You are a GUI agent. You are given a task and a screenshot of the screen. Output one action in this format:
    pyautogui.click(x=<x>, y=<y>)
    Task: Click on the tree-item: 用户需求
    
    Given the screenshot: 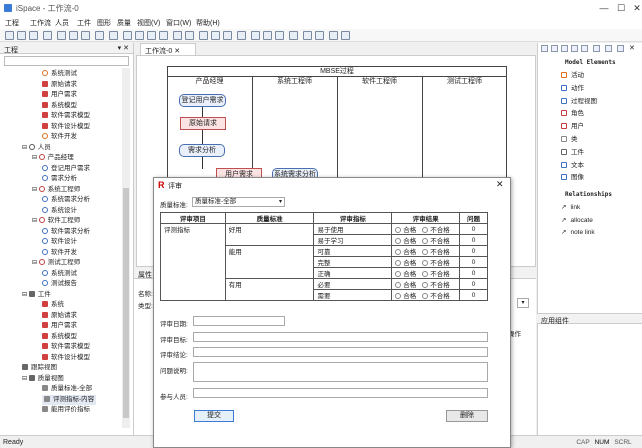 What is the action you would take?
    pyautogui.click(x=59, y=95)
    